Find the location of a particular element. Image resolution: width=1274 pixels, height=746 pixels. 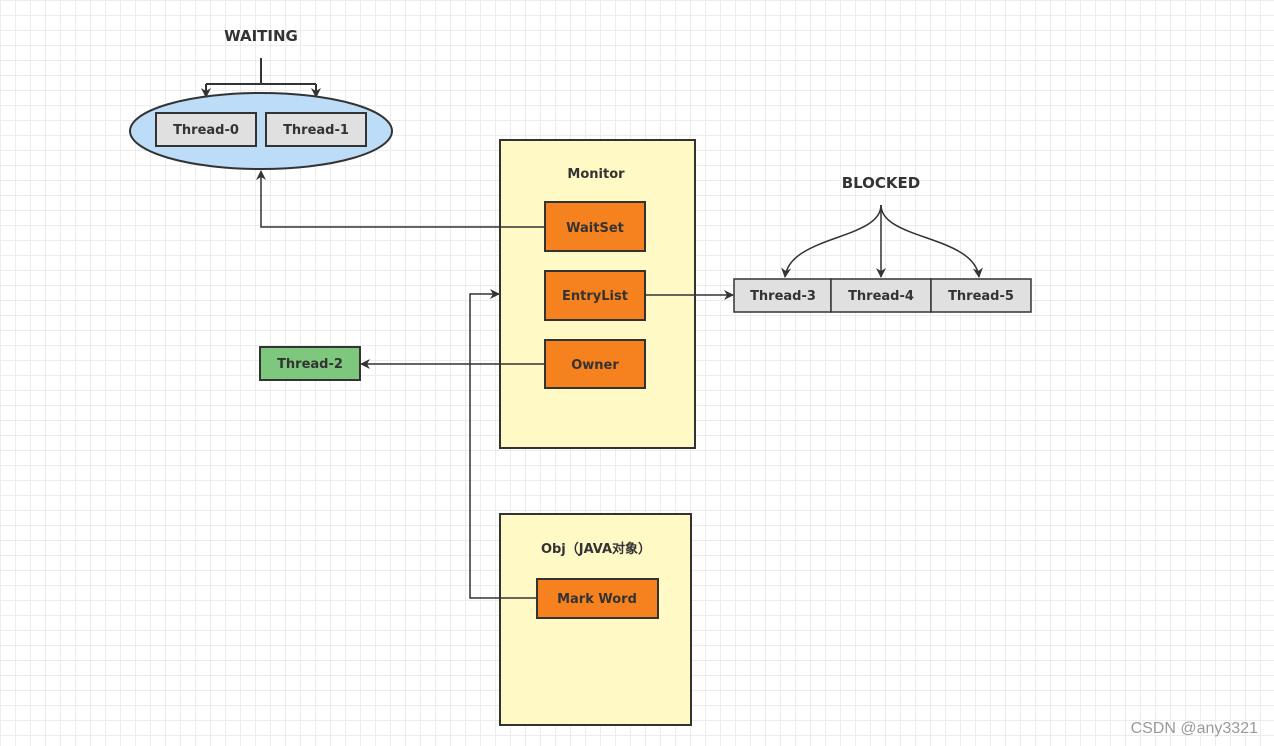

thread-5-label: Thread-5 is located at coordinates (981, 296).